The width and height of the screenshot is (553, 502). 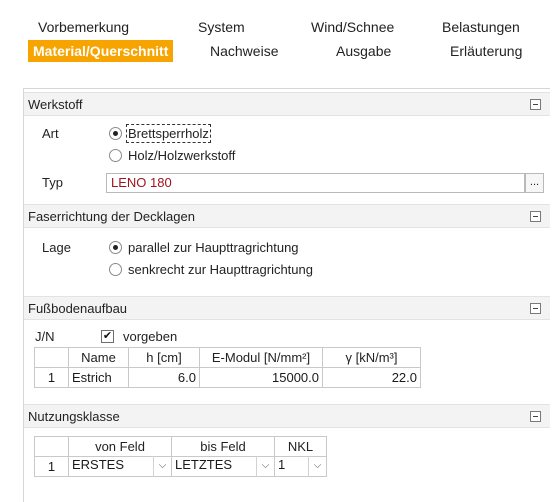 I want to click on table-row: 1 ERSTES ⌵ LETZTES ⌵ 1 ⌵, so click(x=180, y=466).